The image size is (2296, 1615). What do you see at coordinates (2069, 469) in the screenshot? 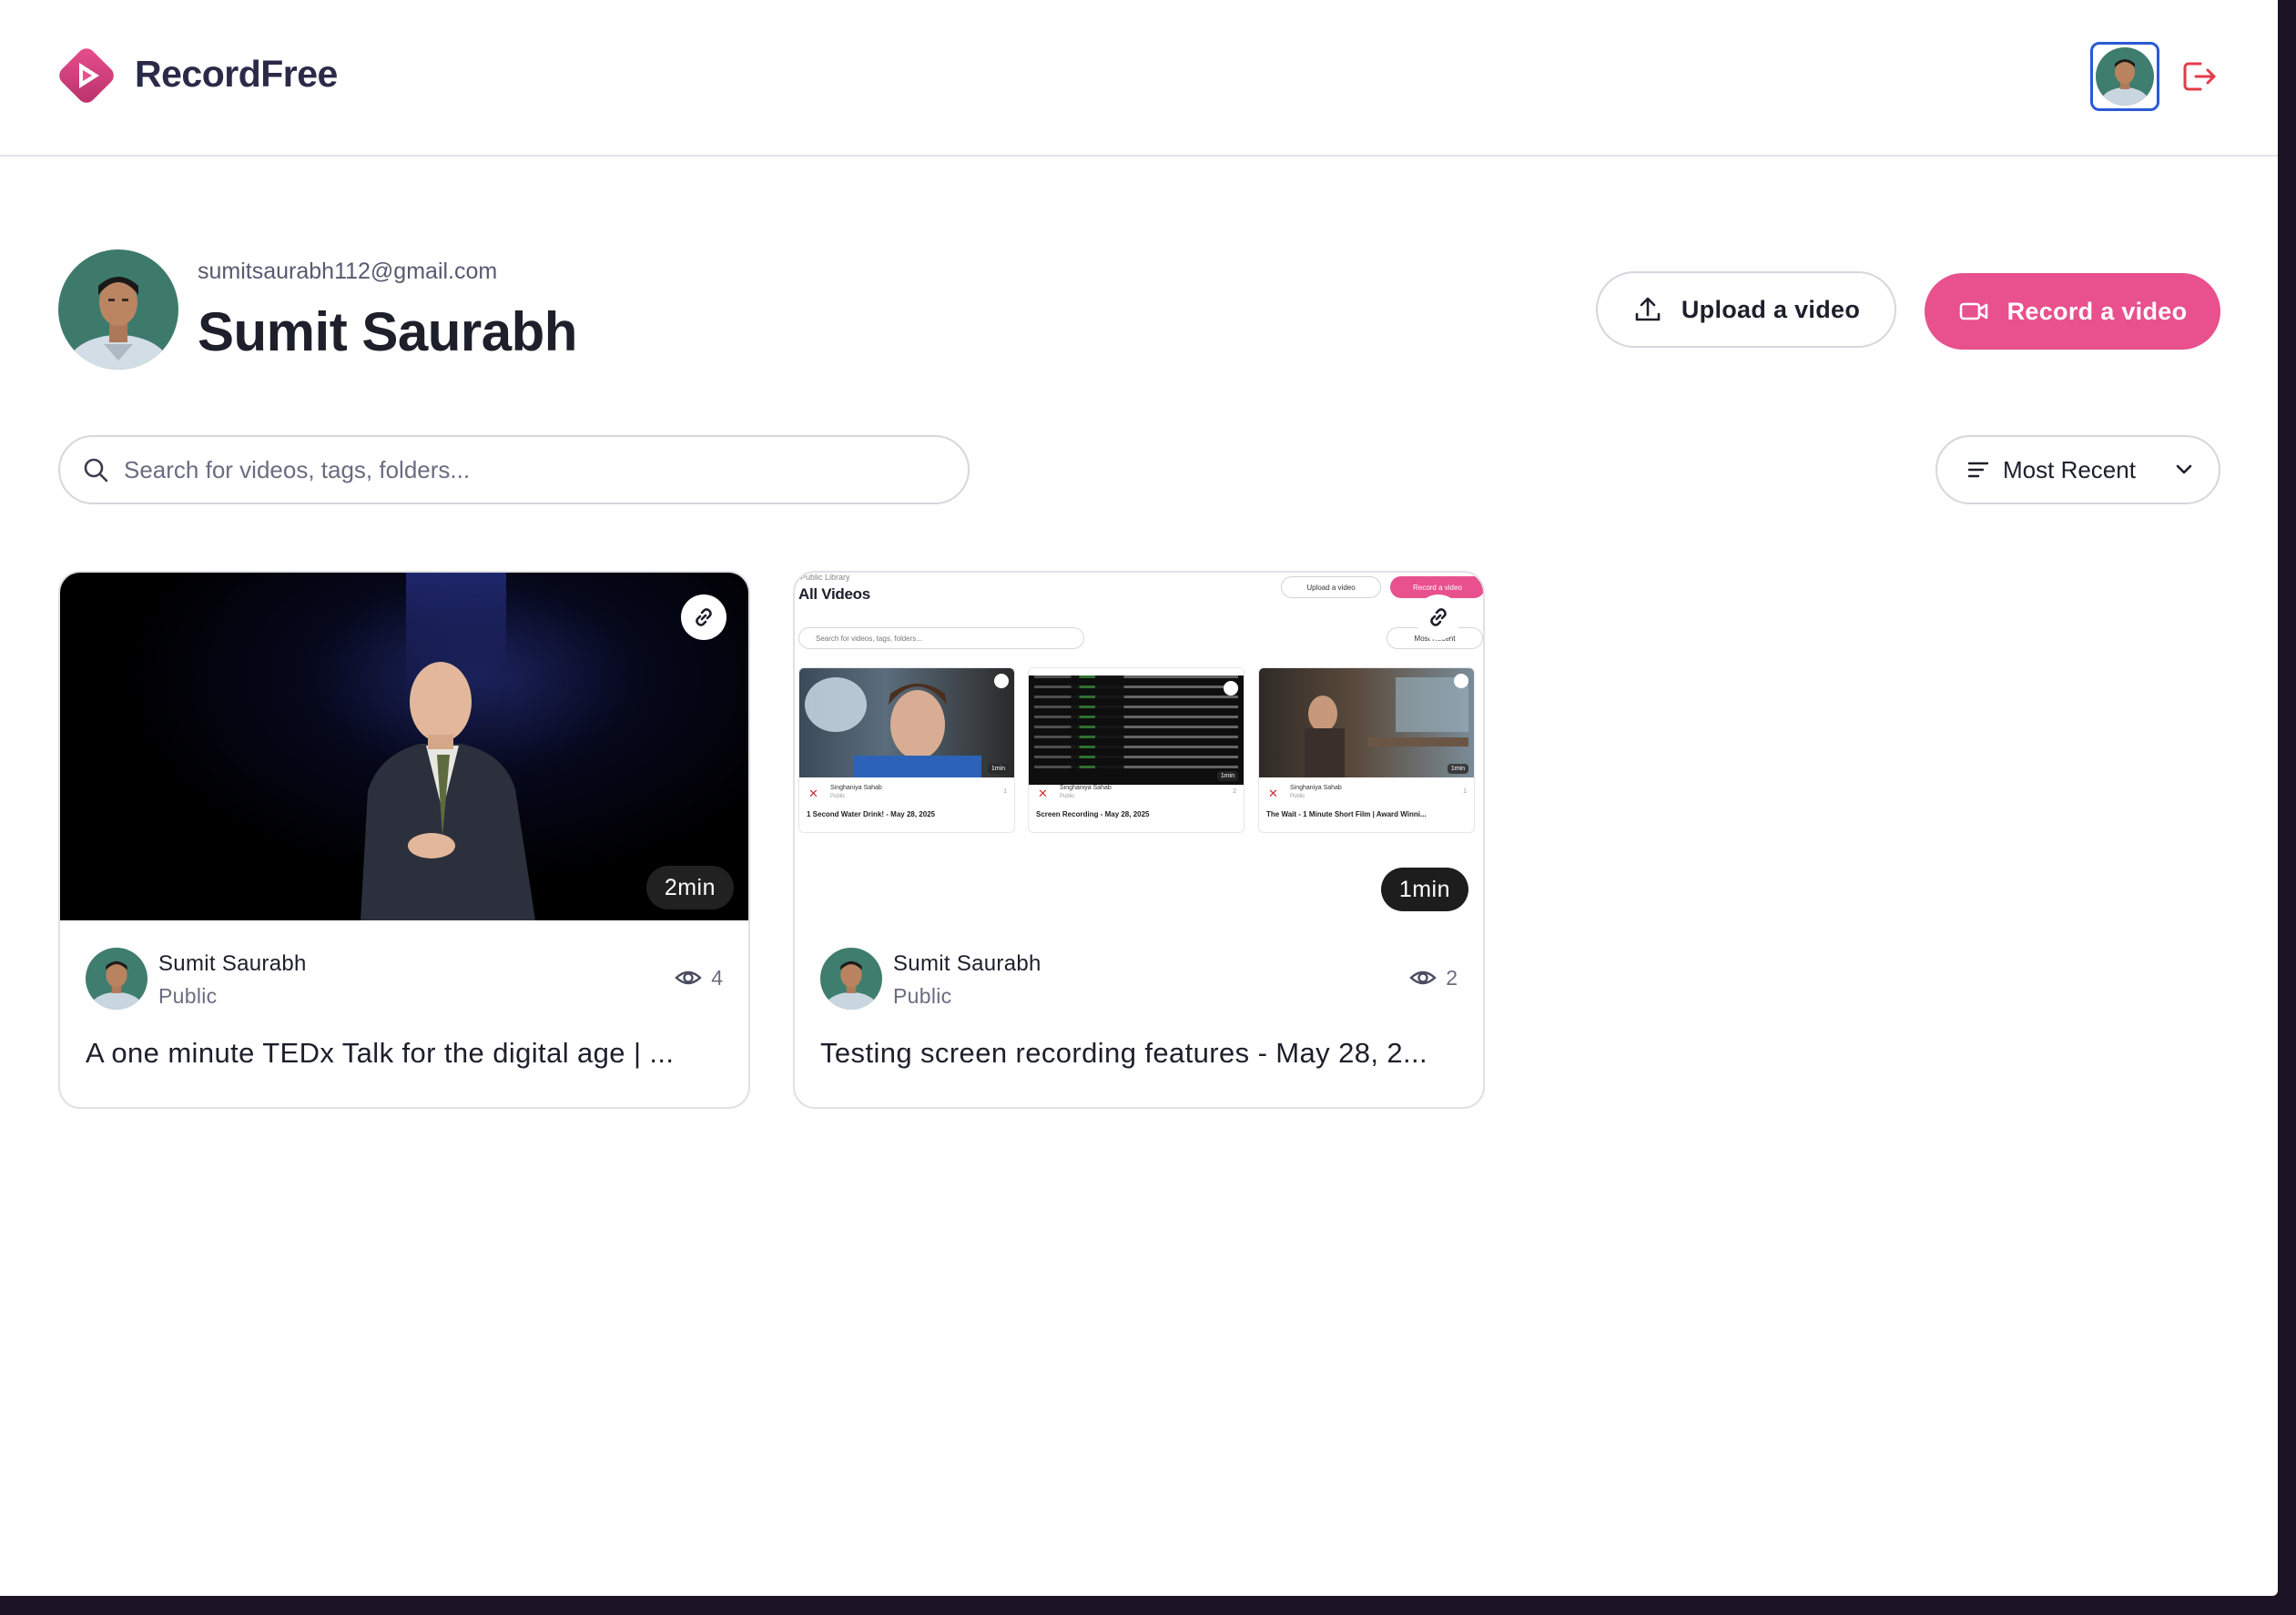
I see `sort-selected-value: Most Recent` at bounding box center [2069, 469].